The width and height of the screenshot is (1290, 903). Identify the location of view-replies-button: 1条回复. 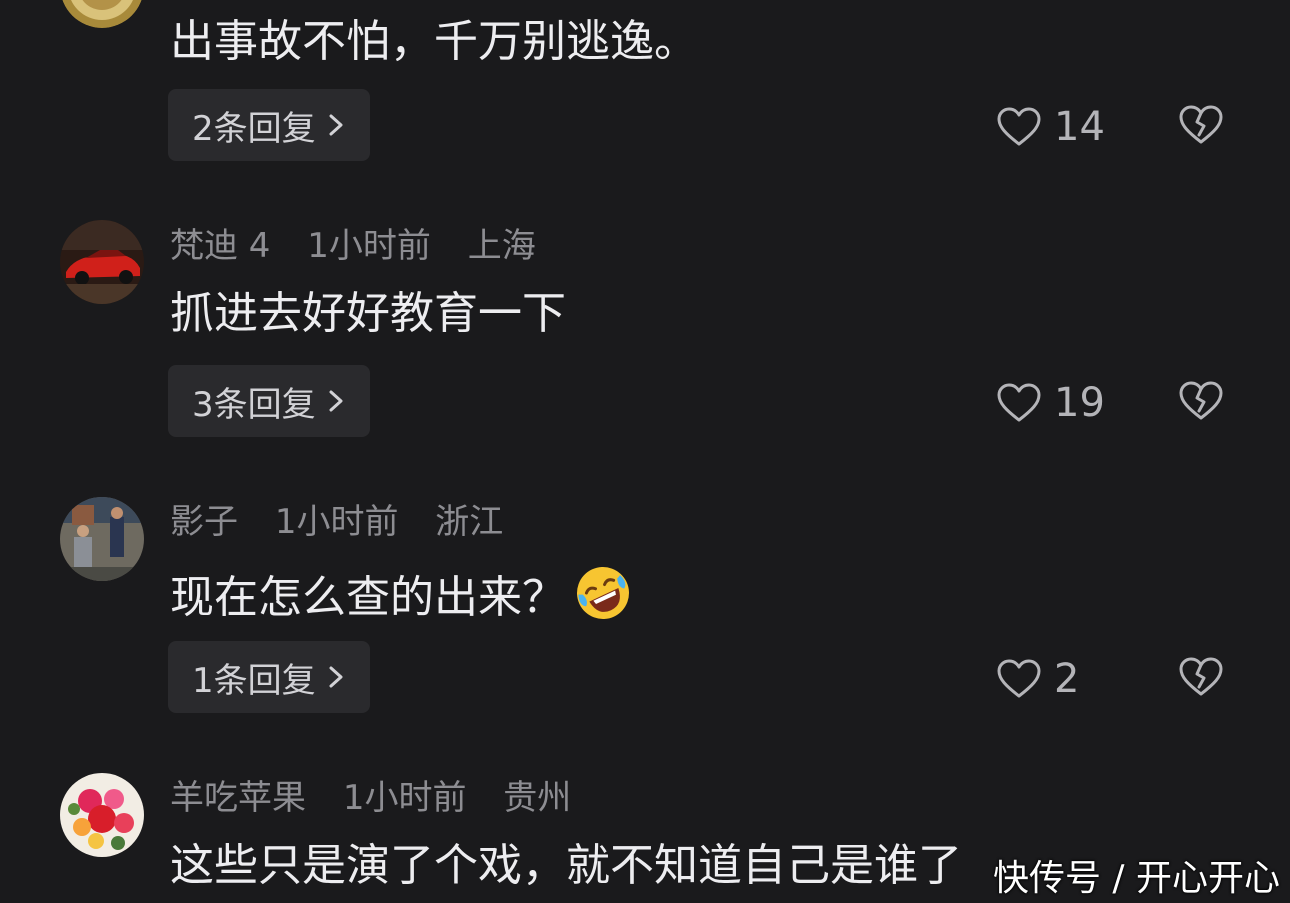
(269, 677).